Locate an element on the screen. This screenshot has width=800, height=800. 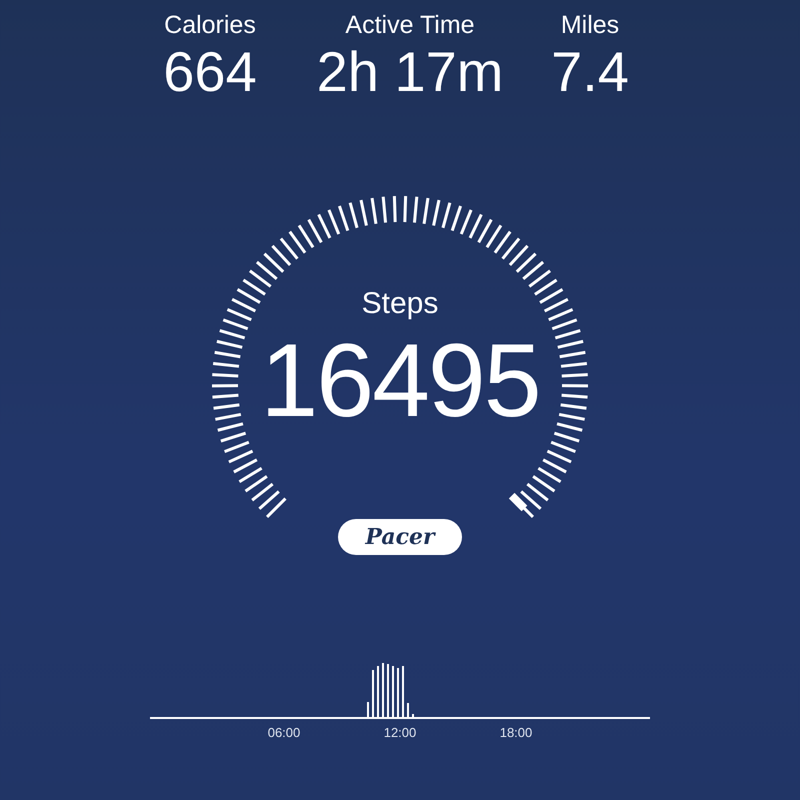
steps-label: Steps is located at coordinates (400, 304).